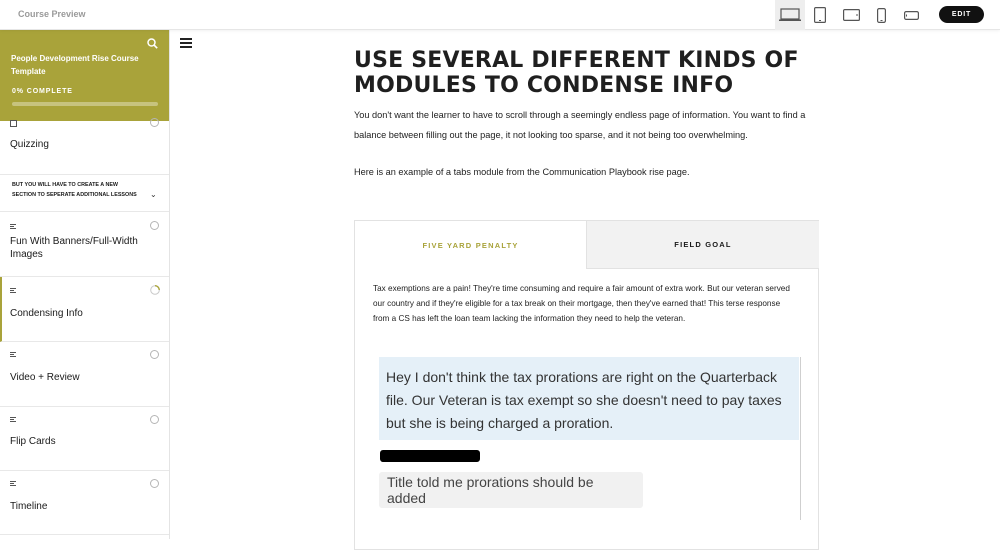 The image size is (1000, 550). I want to click on tablet-landscape-preview-button, so click(851, 15).